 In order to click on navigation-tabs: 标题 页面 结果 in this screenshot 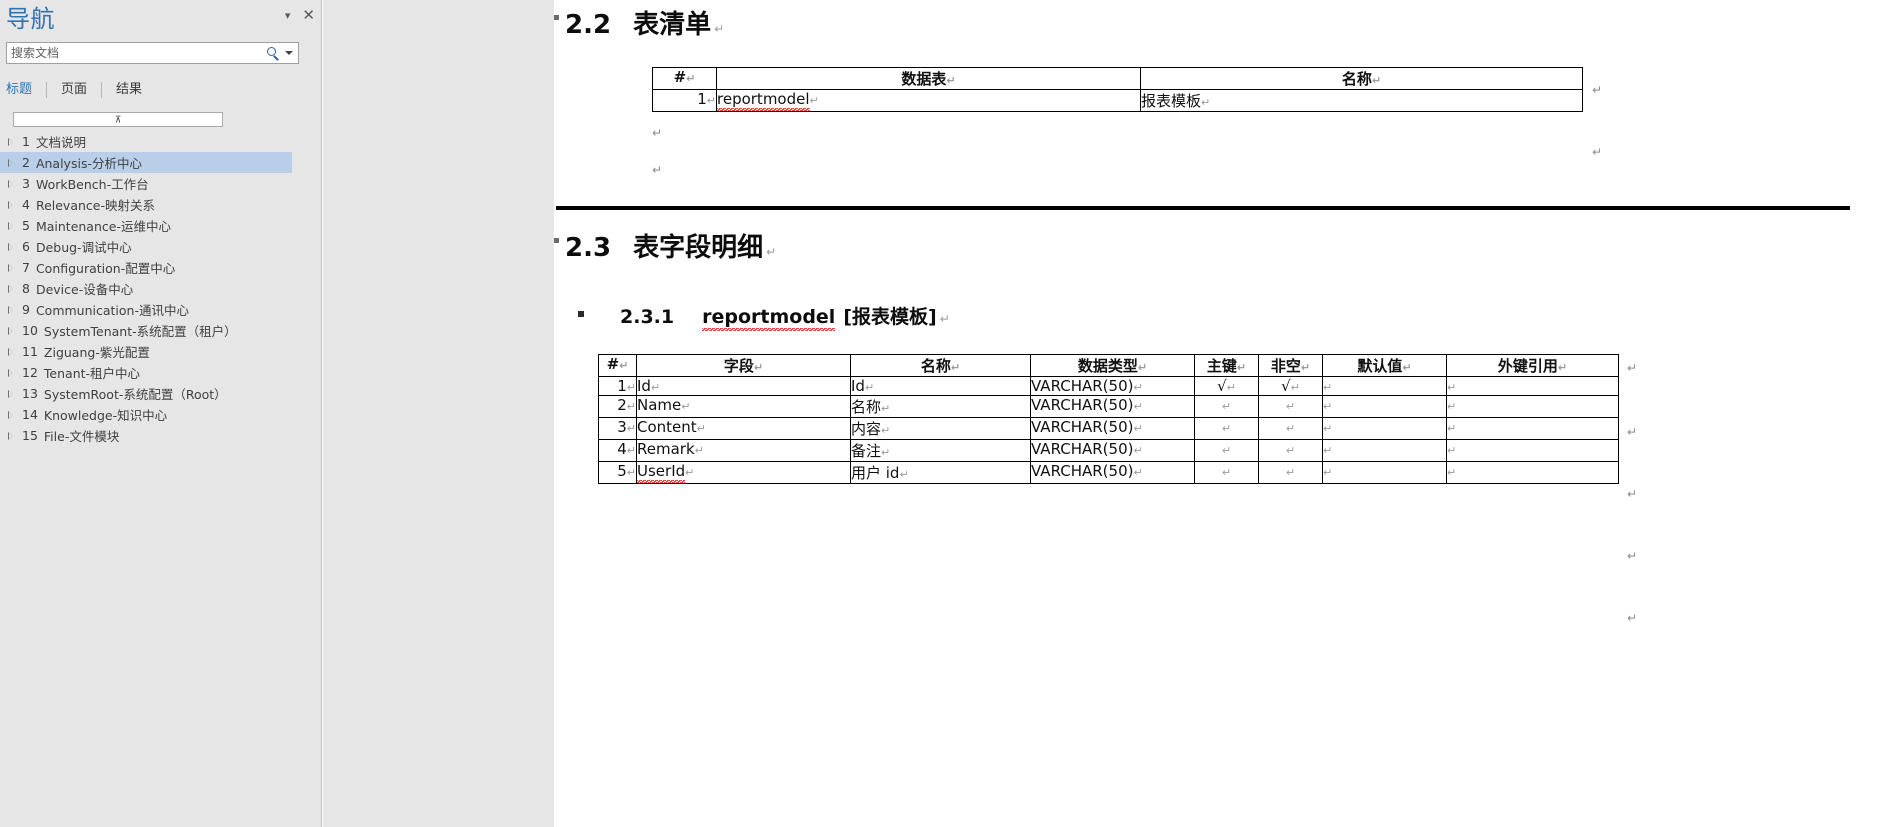, I will do `click(163, 87)`.